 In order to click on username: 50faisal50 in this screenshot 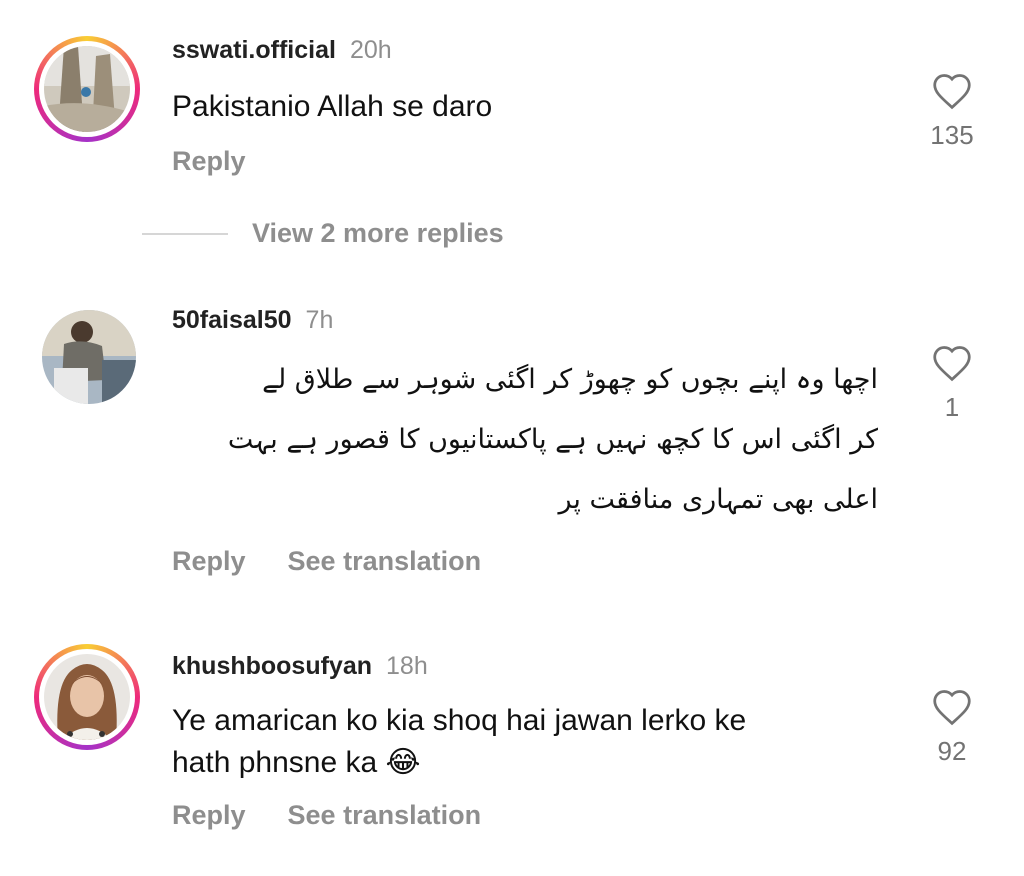, I will do `click(232, 320)`.